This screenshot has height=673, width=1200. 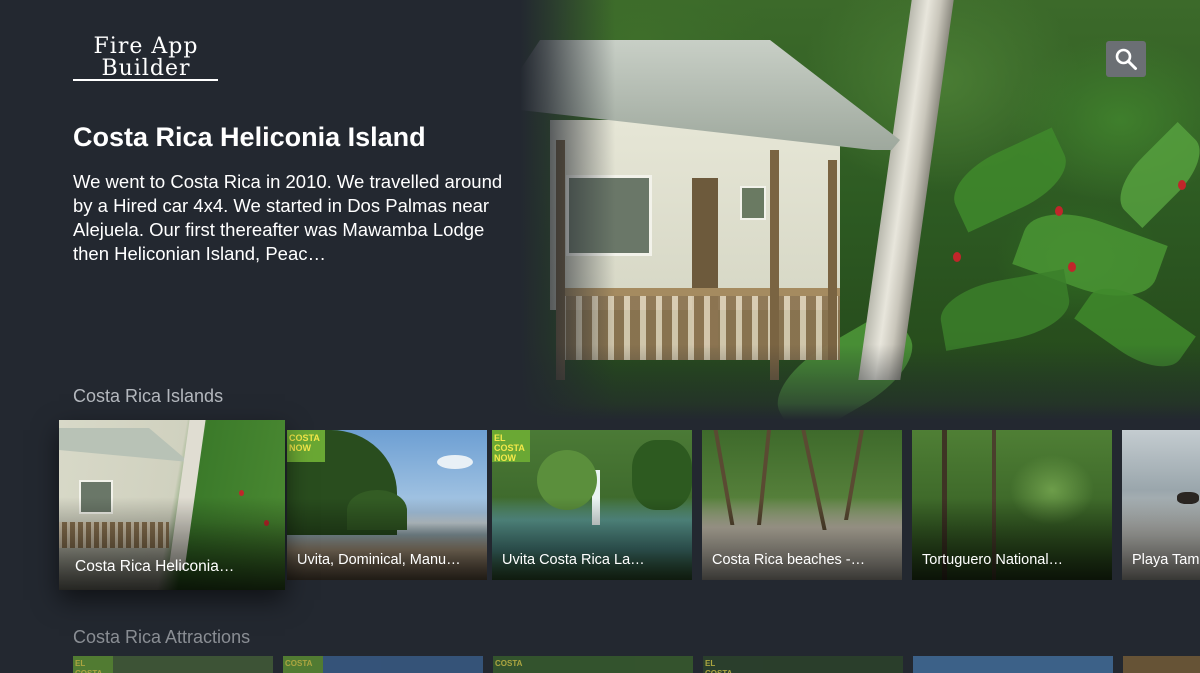 What do you see at coordinates (146, 46) in the screenshot?
I see `logo-line-1: Fire App` at bounding box center [146, 46].